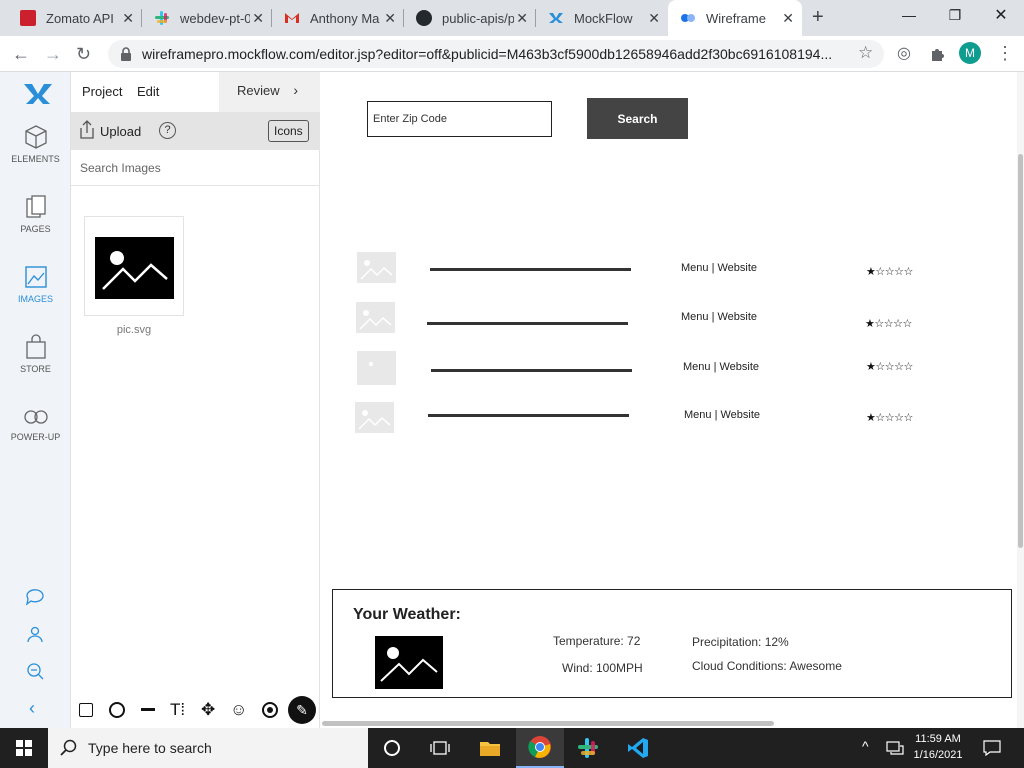  Describe the element at coordinates (338, 18) in the screenshot. I see `tab-gmail: Anthony Ma ✕` at that location.